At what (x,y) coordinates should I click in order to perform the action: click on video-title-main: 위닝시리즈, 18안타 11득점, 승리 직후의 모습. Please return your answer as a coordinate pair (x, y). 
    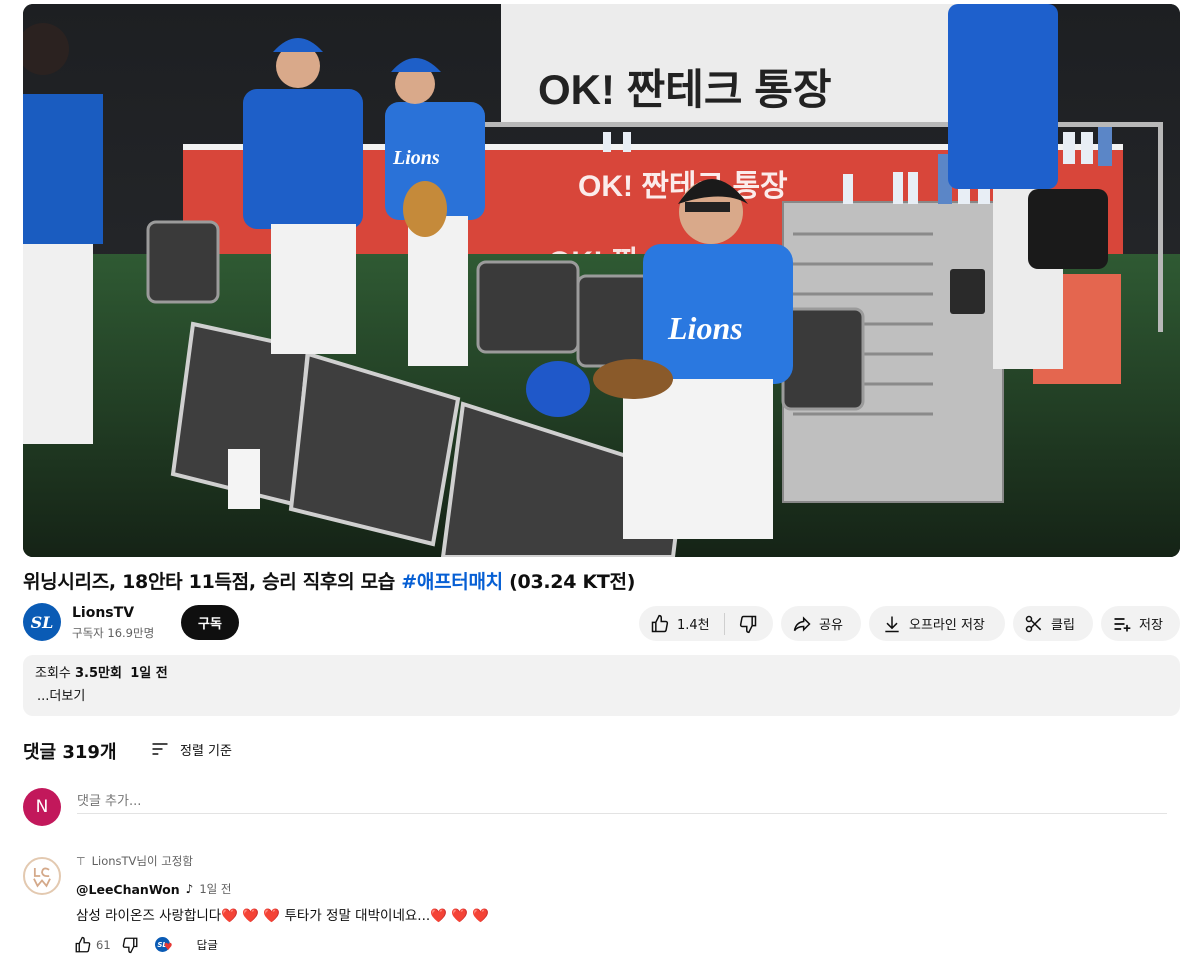
    Looking at the image, I should click on (212, 582).